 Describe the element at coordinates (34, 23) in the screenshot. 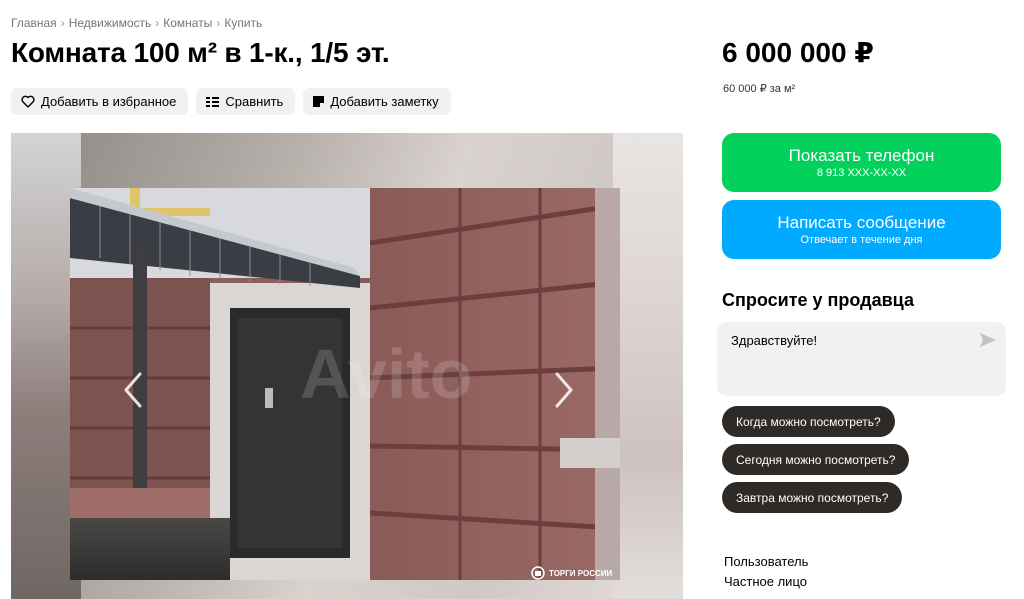

I see `breadcrumb-home: Главная` at that location.